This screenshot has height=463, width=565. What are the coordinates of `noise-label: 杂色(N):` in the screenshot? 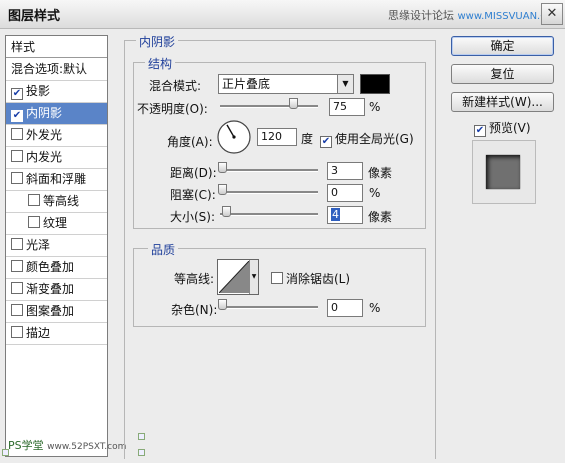 It's located at (194, 310).